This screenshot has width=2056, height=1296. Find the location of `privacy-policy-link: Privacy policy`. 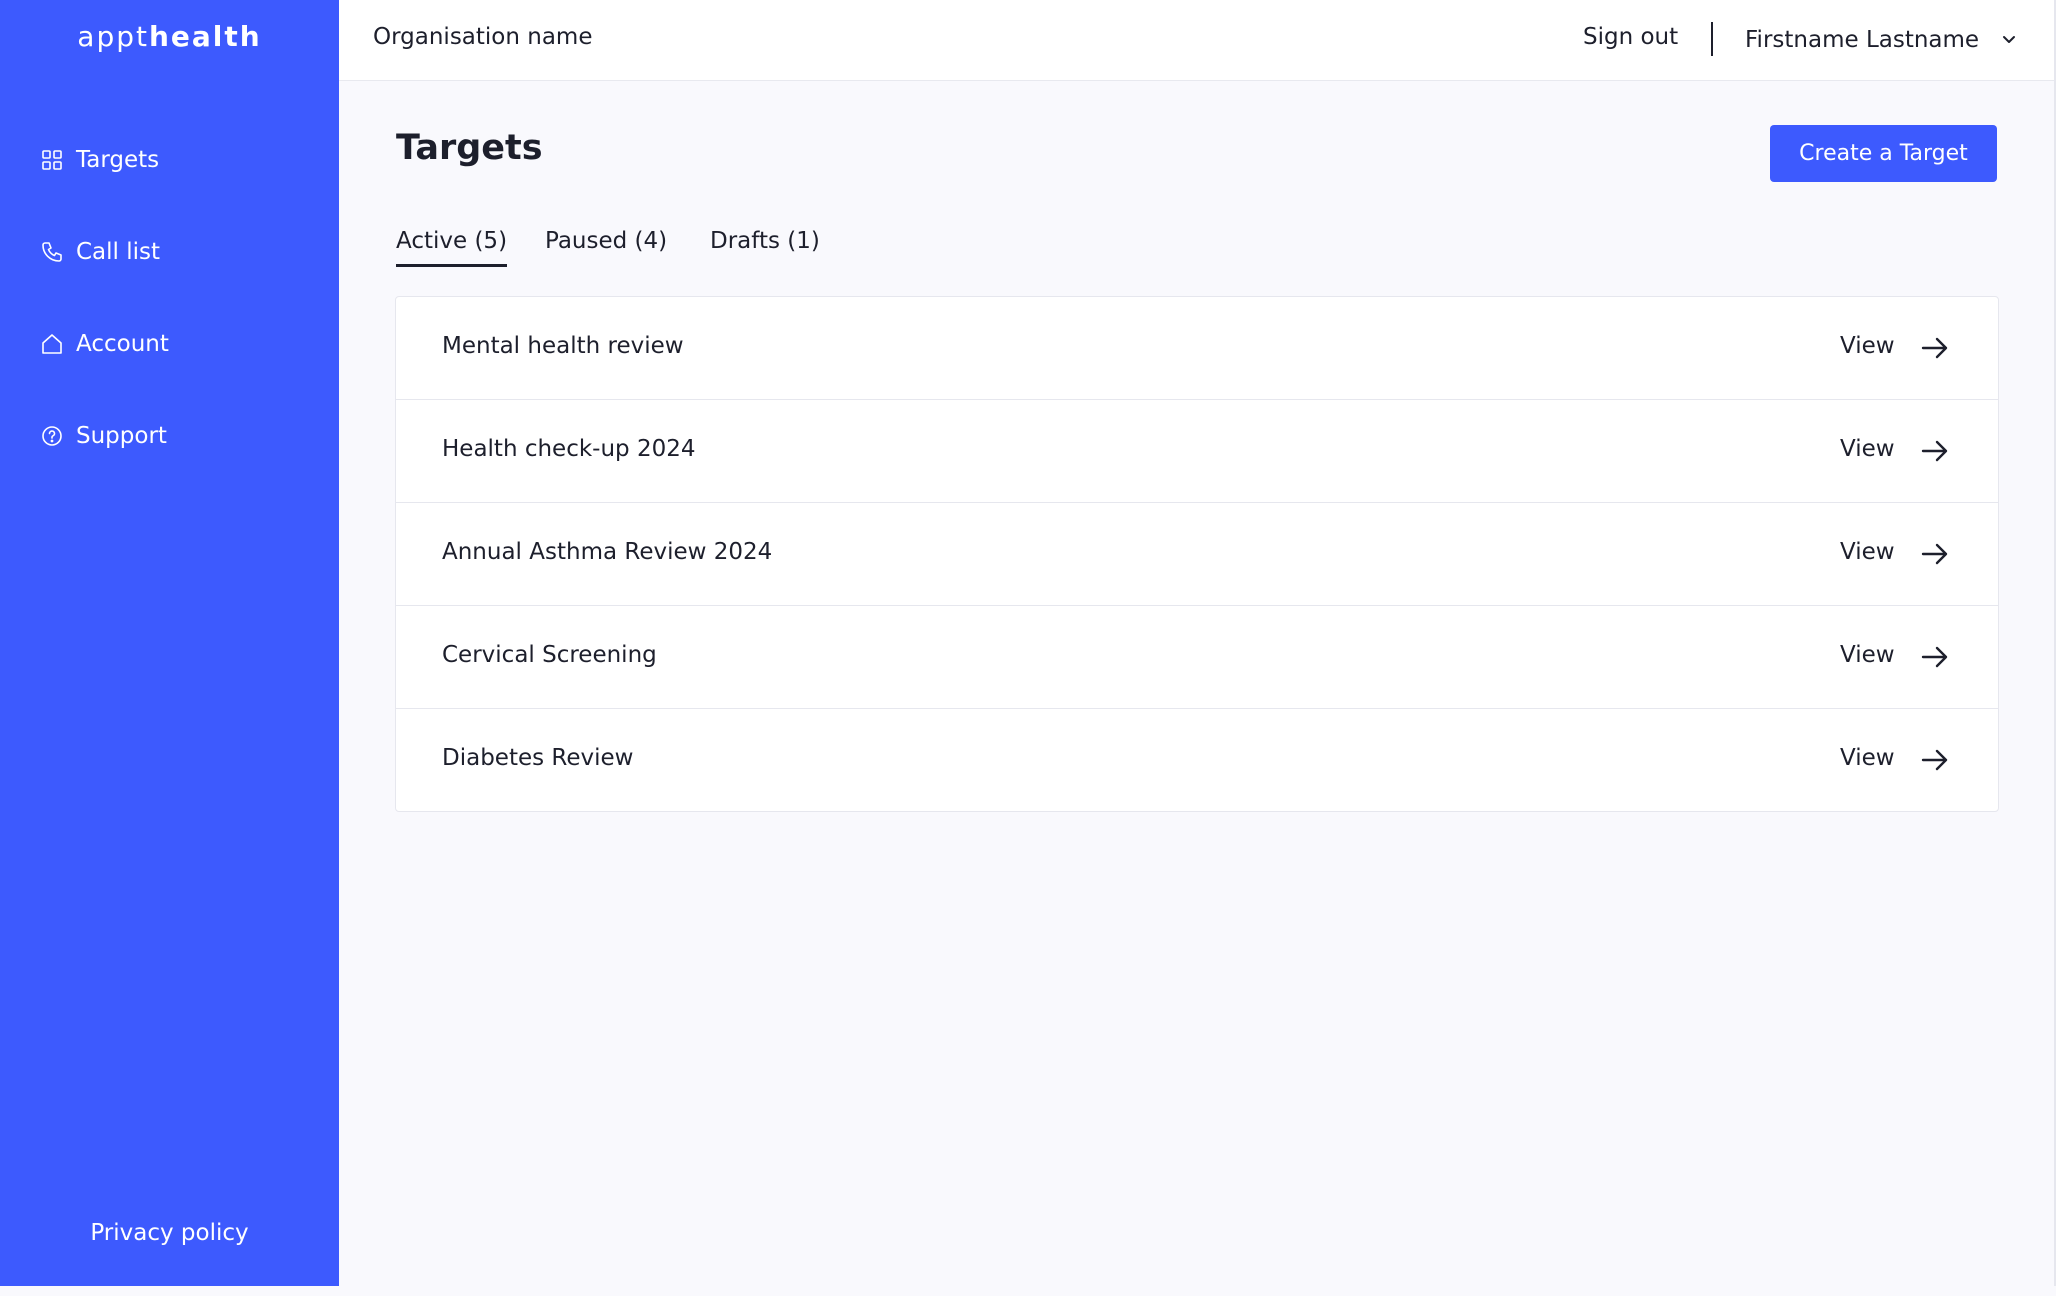

privacy-policy-link: Privacy policy is located at coordinates (169, 1233).